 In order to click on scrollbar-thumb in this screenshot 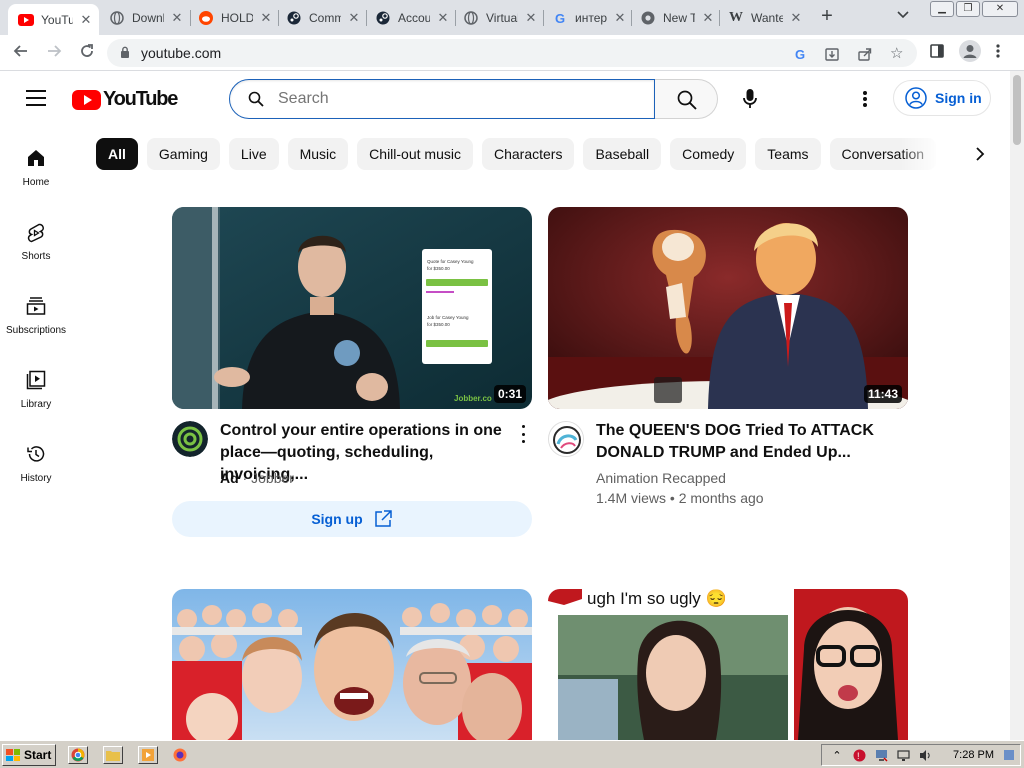, I will do `click(1017, 110)`.